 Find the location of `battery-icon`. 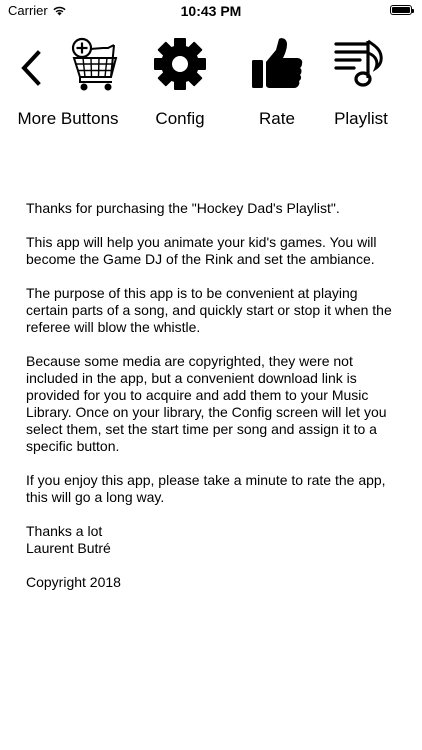

battery-icon is located at coordinates (402, 10).